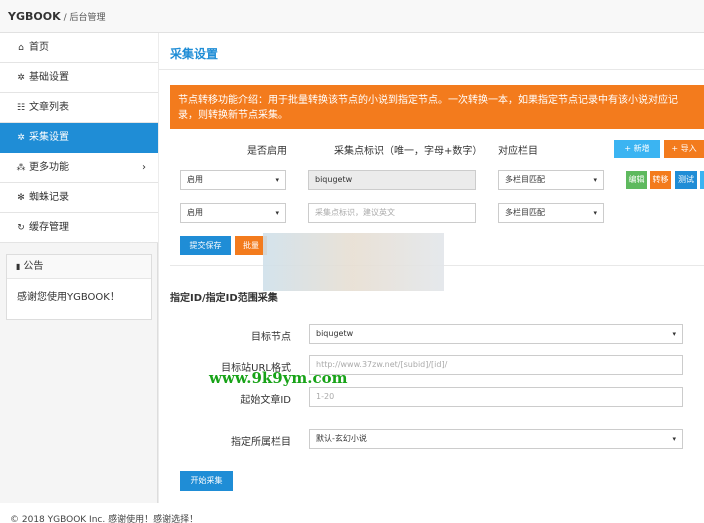 Image resolution: width=704 pixels, height=523 pixels. Describe the element at coordinates (688, 148) in the screenshot. I see `import-button-label: 导入` at that location.